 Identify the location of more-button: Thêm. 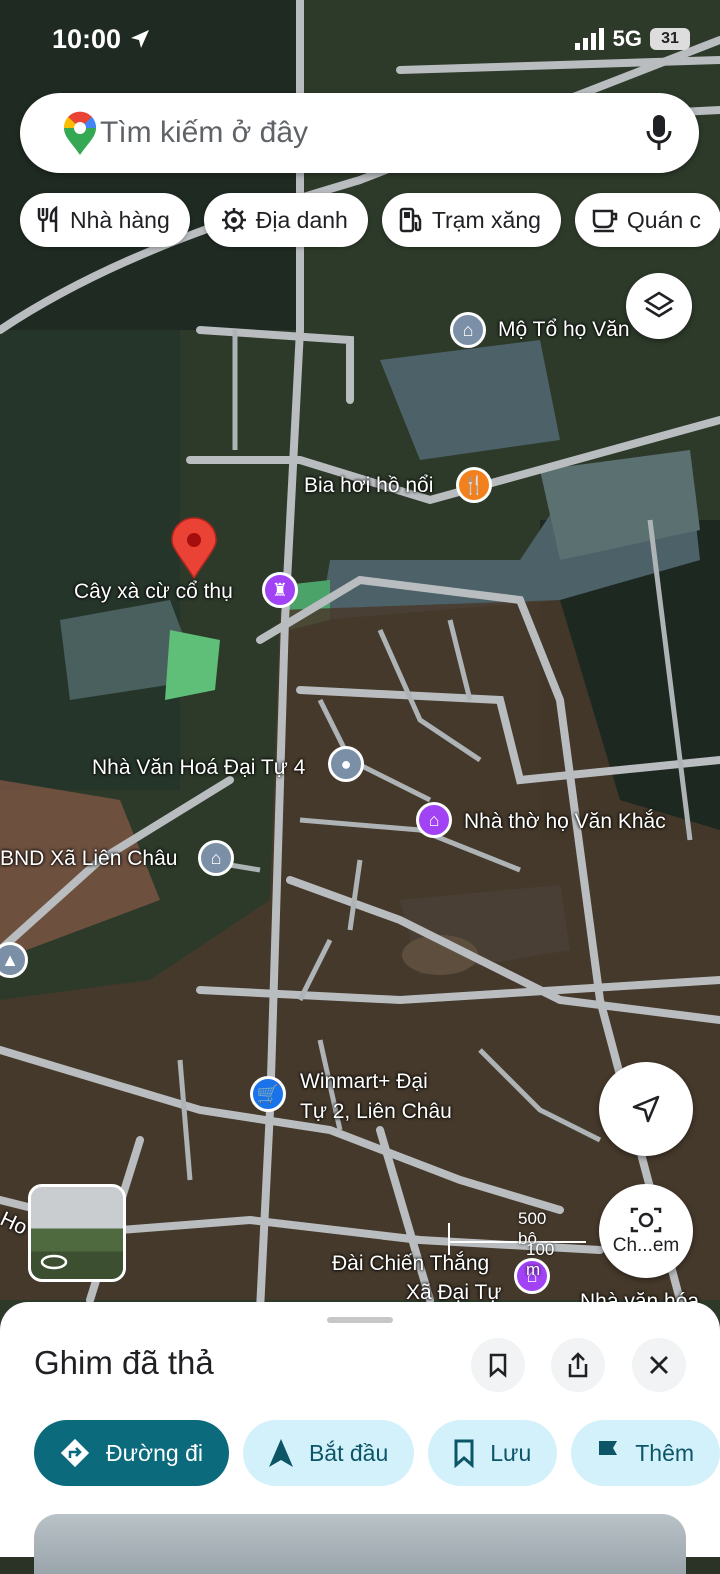
(645, 1453).